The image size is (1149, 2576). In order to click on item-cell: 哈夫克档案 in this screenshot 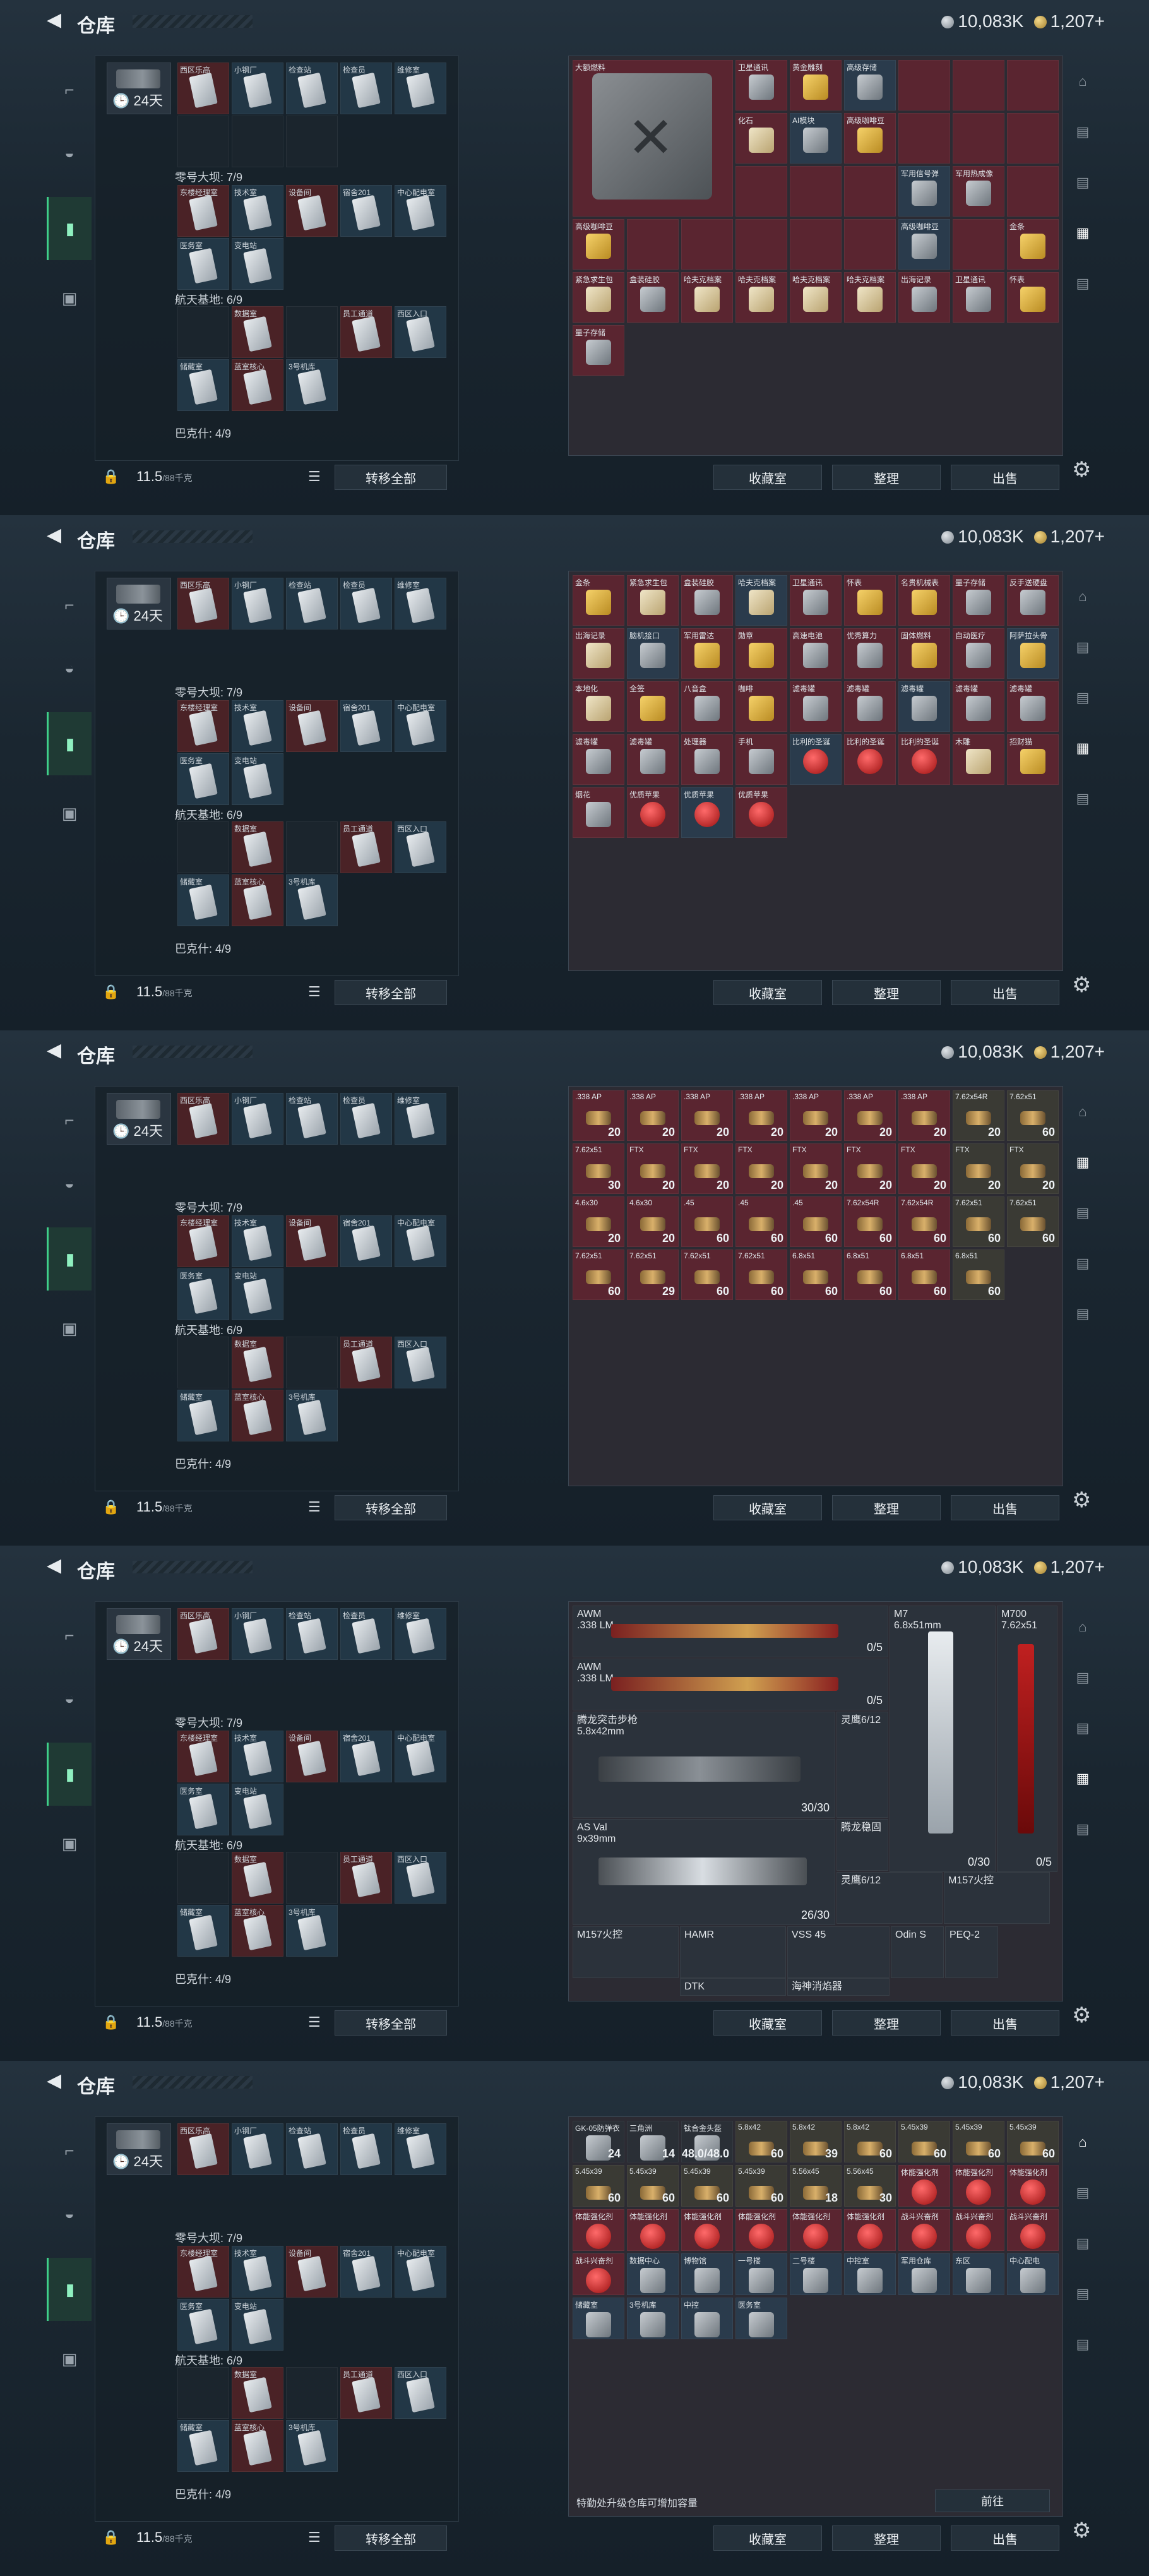, I will do `click(761, 600)`.